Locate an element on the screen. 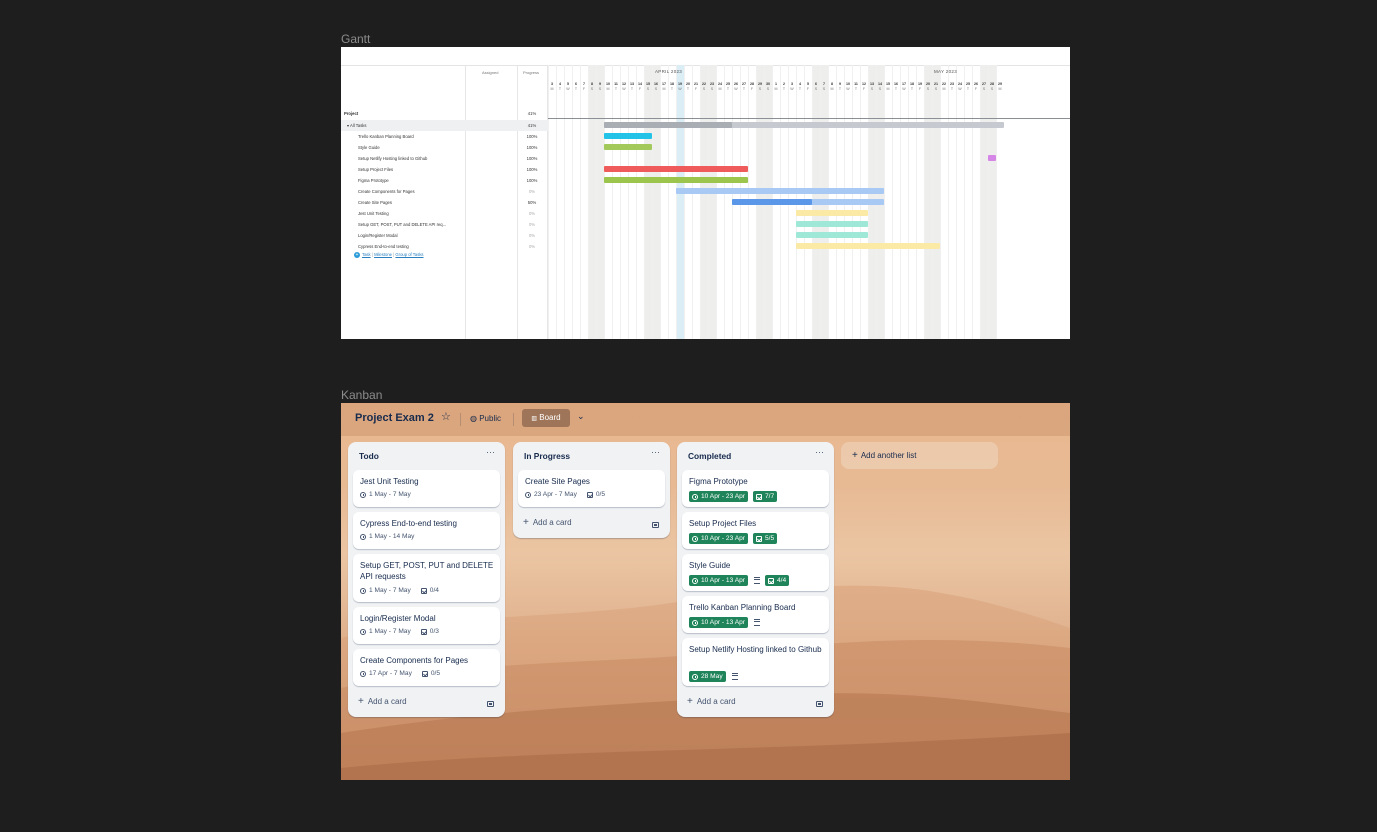  kanban-card: Figma Prototype 10 Apr - 23 Apr 7/7 is located at coordinates (755, 488).